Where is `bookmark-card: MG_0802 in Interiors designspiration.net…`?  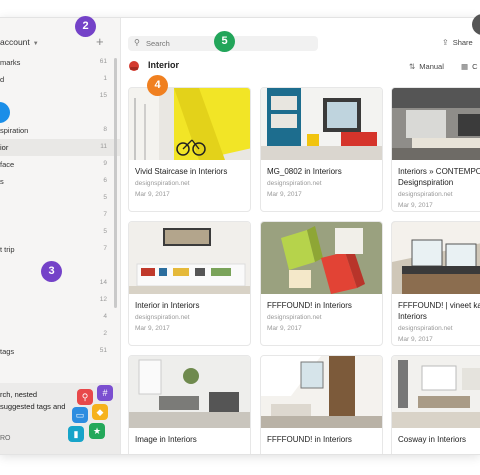 bookmark-card: MG_0802 in Interiors designspiration.net… is located at coordinates (321, 149).